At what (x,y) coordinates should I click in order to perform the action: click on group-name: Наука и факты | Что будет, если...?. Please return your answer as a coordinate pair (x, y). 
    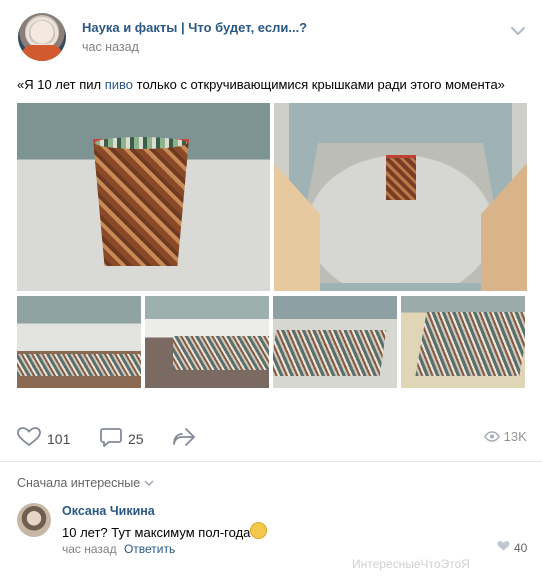
    Looking at the image, I should click on (194, 27).